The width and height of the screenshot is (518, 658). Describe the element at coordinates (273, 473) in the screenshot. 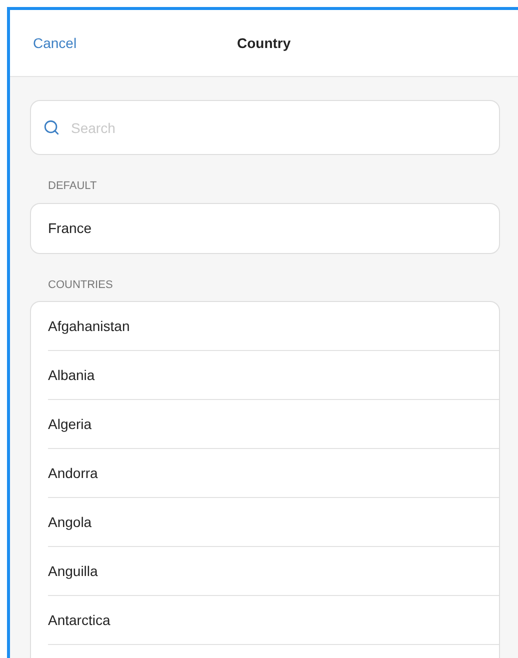

I see `list-item: Andorra` at that location.